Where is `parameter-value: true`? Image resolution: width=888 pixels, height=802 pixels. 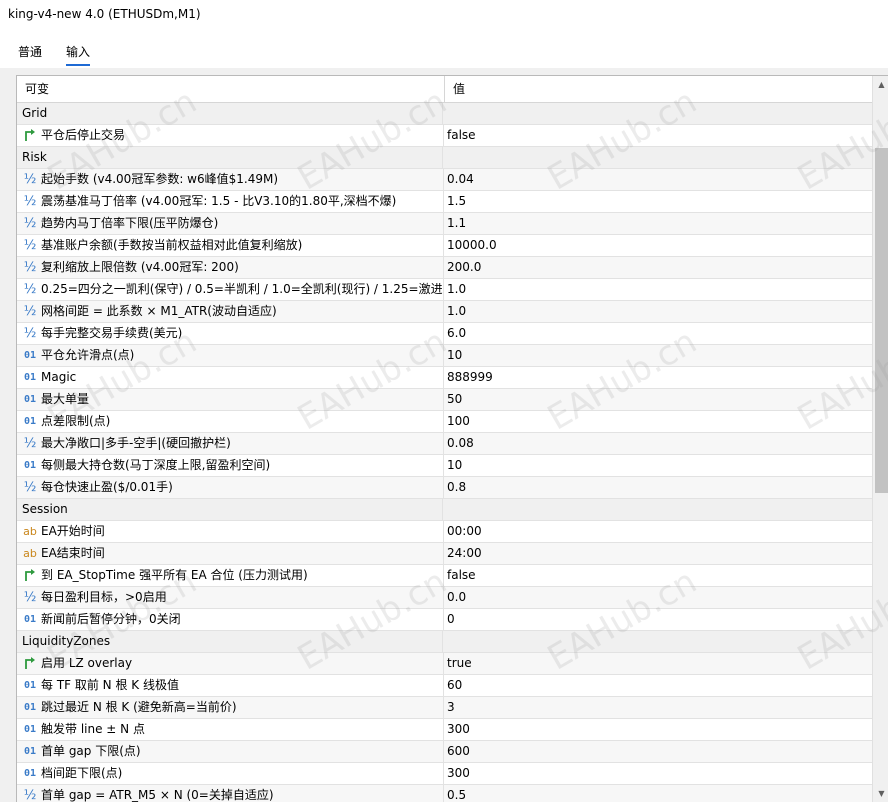 parameter-value: true is located at coordinates (458, 663).